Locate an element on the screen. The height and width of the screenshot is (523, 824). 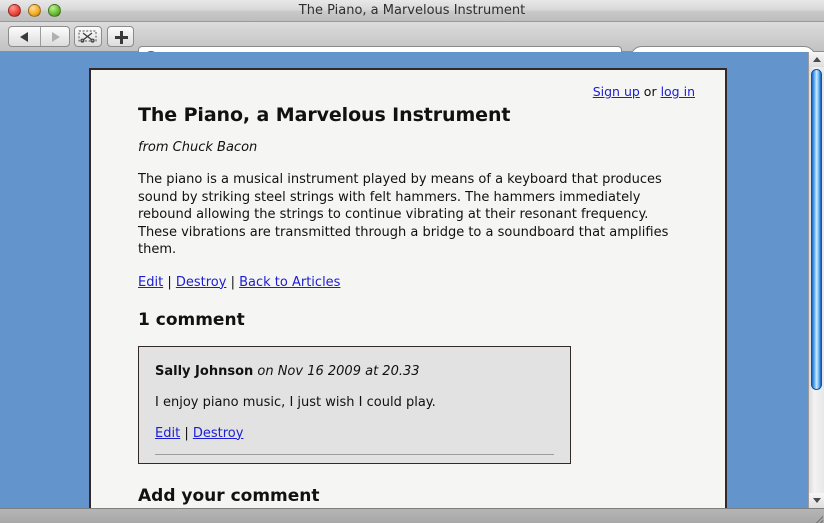
status-bar is located at coordinates (412, 515).